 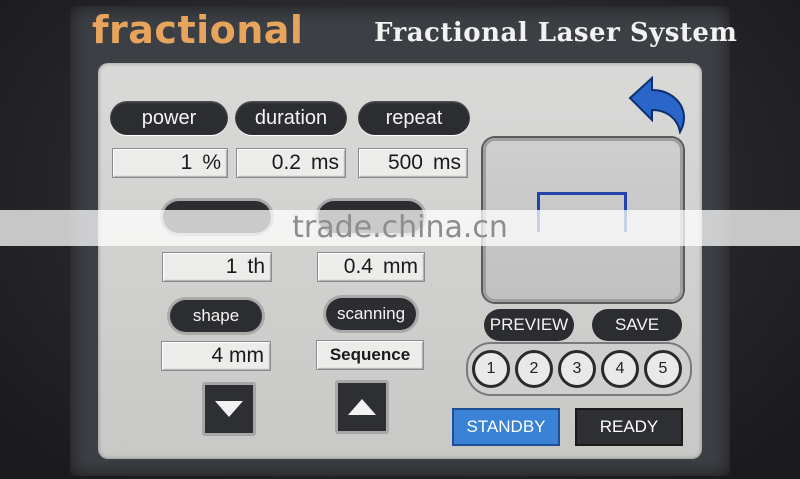 What do you see at coordinates (231, 266) in the screenshot?
I see `count-value: 1` at bounding box center [231, 266].